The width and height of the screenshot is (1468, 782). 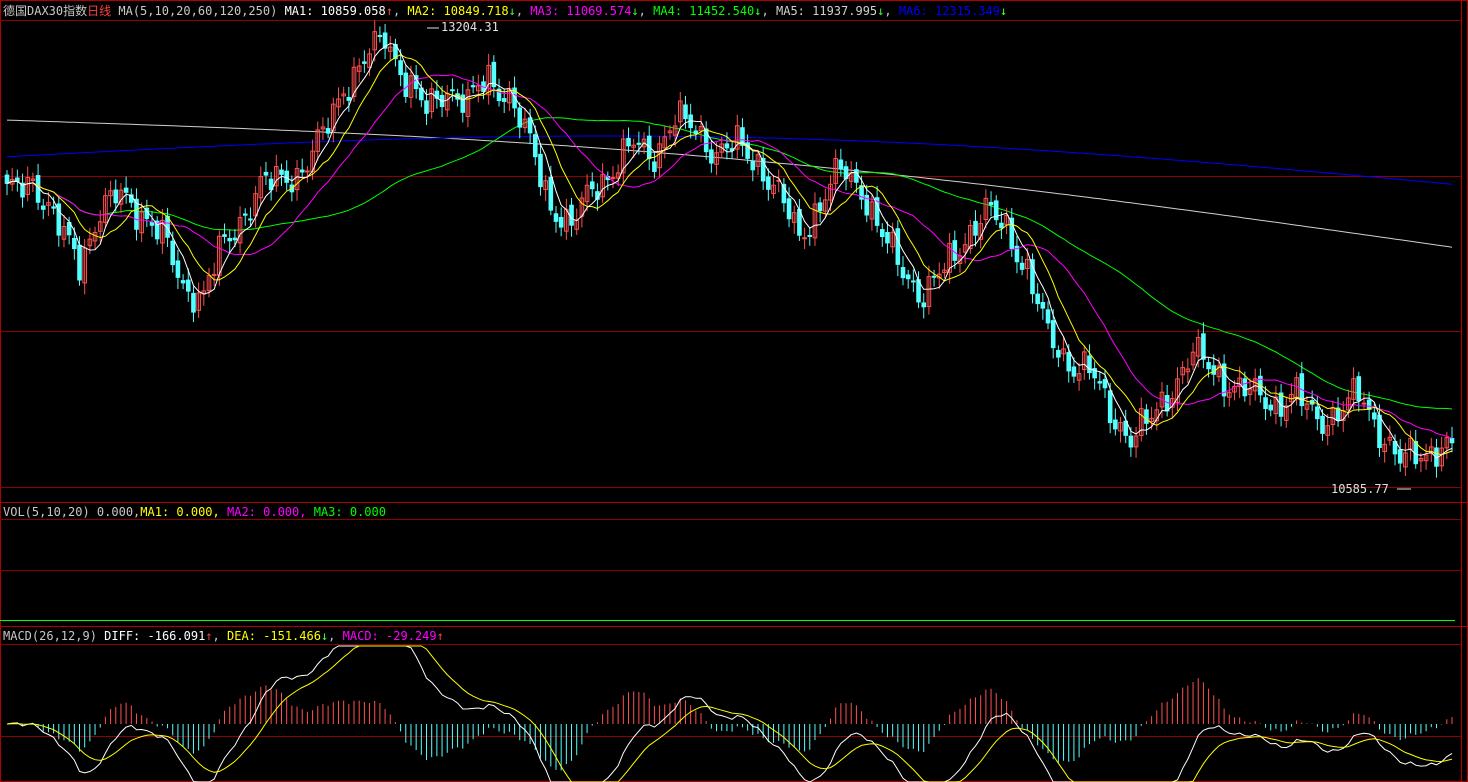 I want to click on macd-histogram, so click(x=732, y=724).